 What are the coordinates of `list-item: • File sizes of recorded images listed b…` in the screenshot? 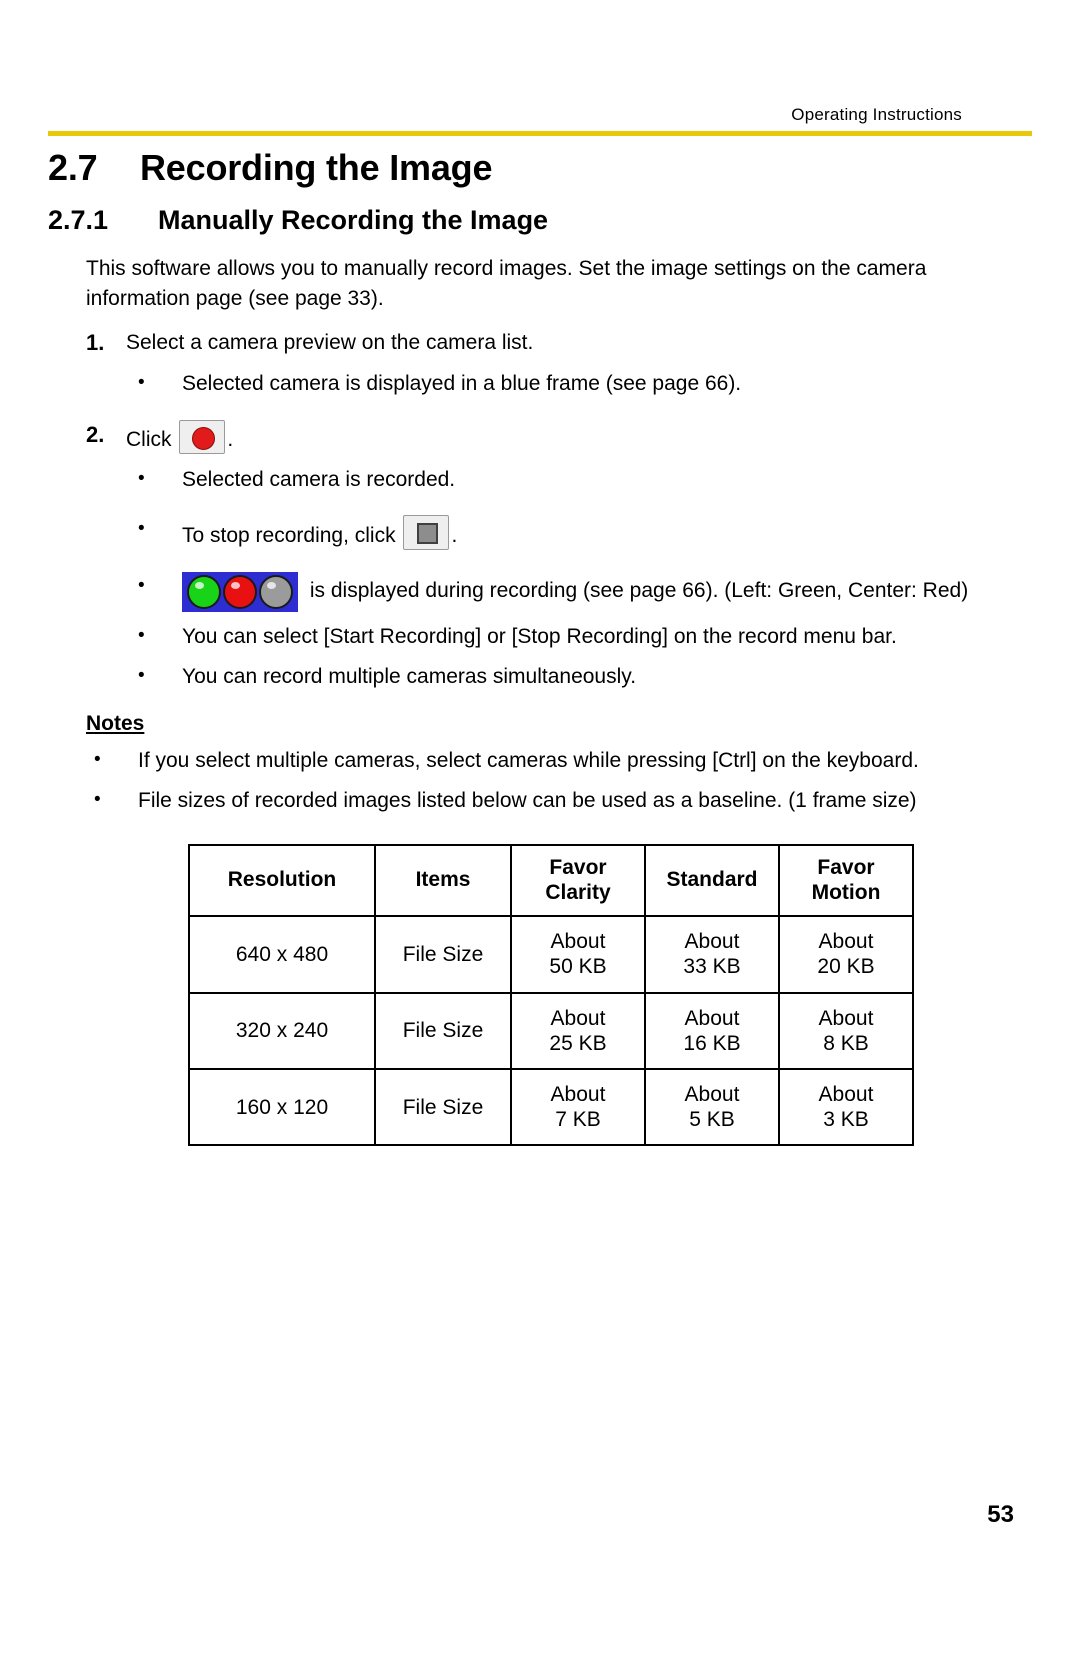 It's located at (559, 801).